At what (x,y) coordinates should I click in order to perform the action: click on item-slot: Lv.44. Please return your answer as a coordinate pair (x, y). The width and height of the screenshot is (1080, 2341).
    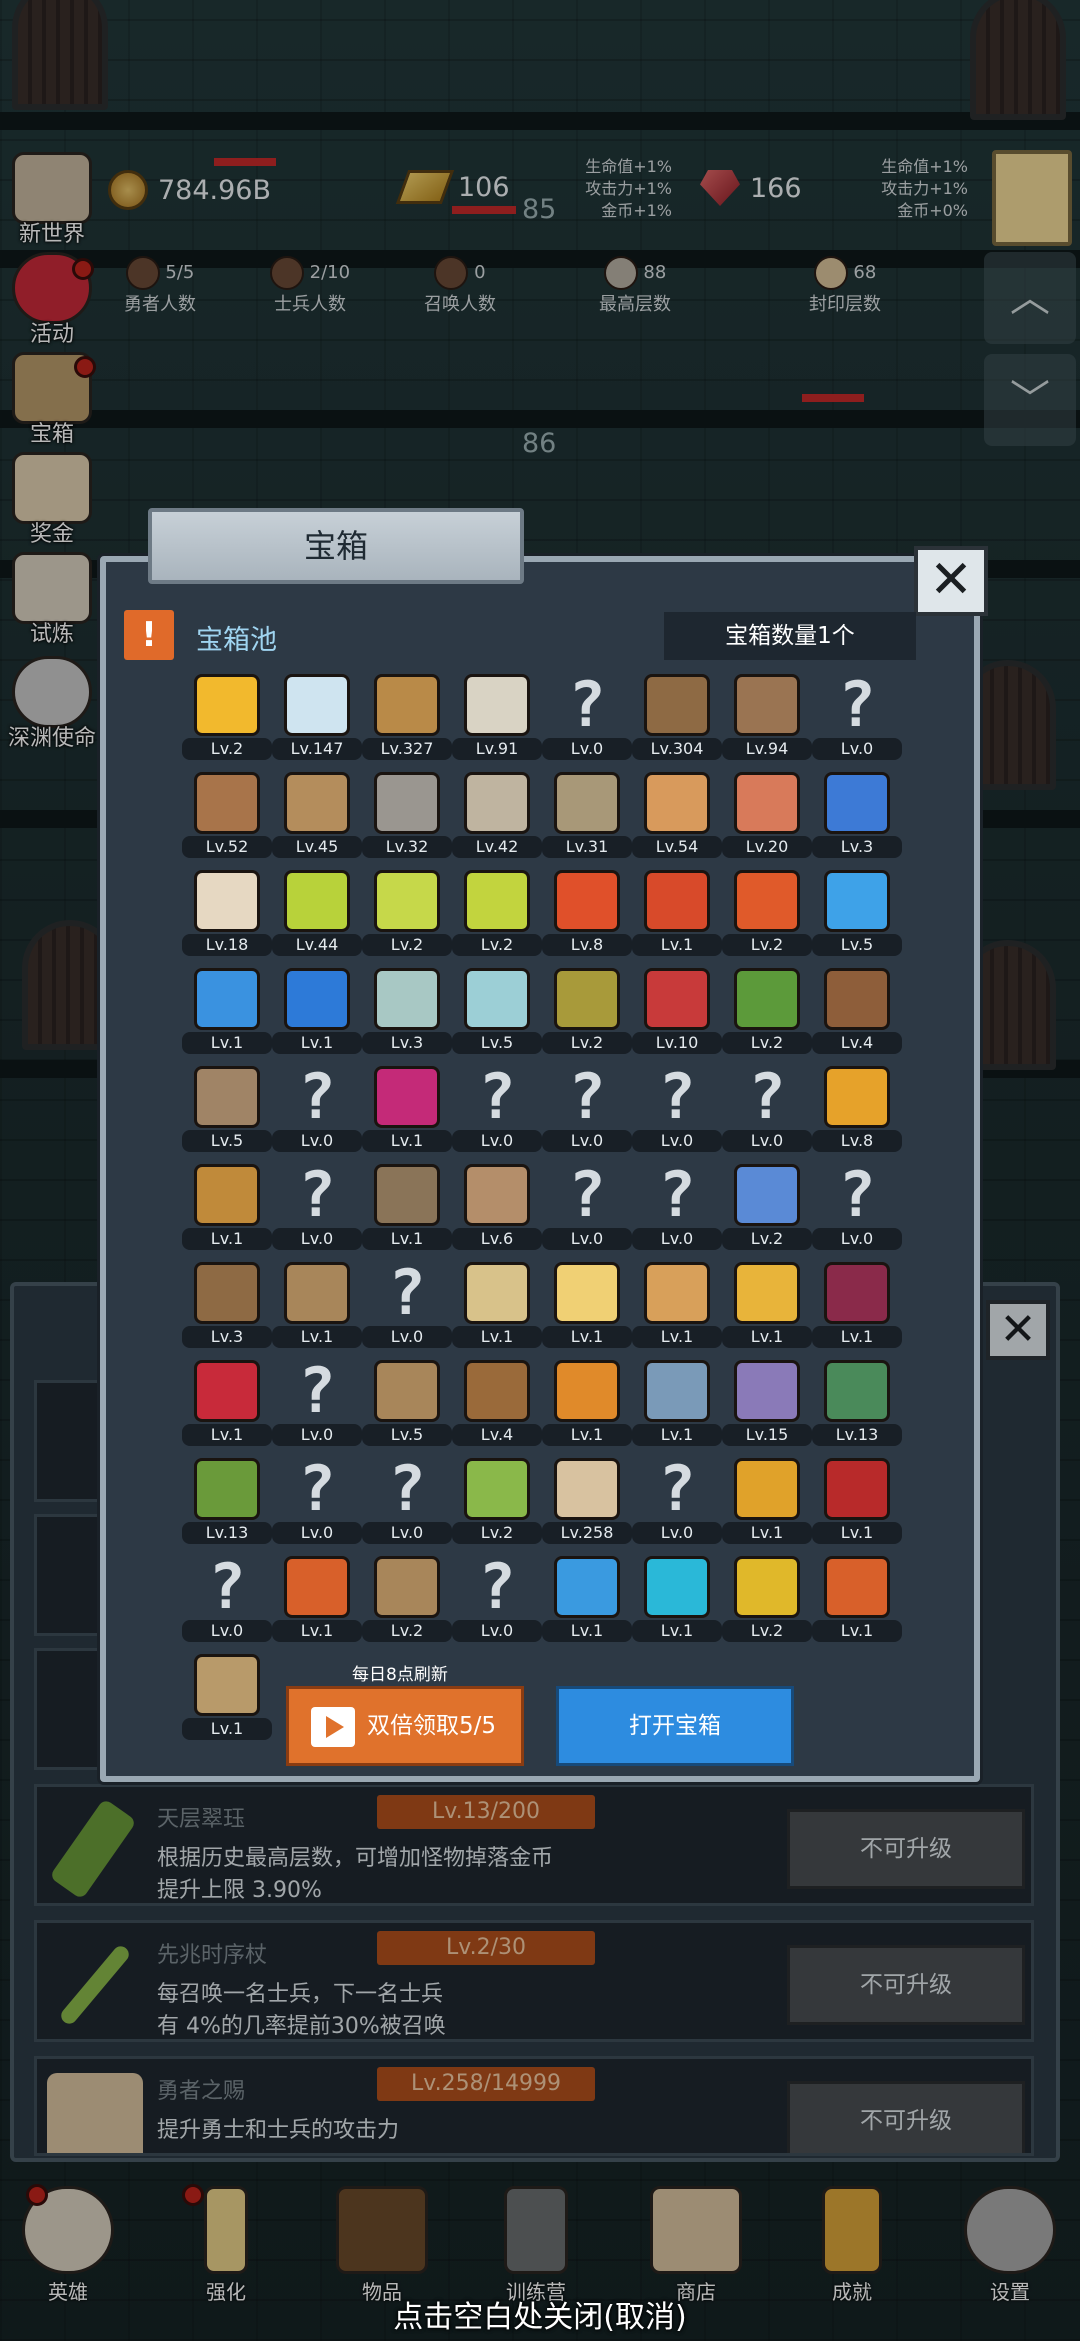
    Looking at the image, I should click on (317, 918).